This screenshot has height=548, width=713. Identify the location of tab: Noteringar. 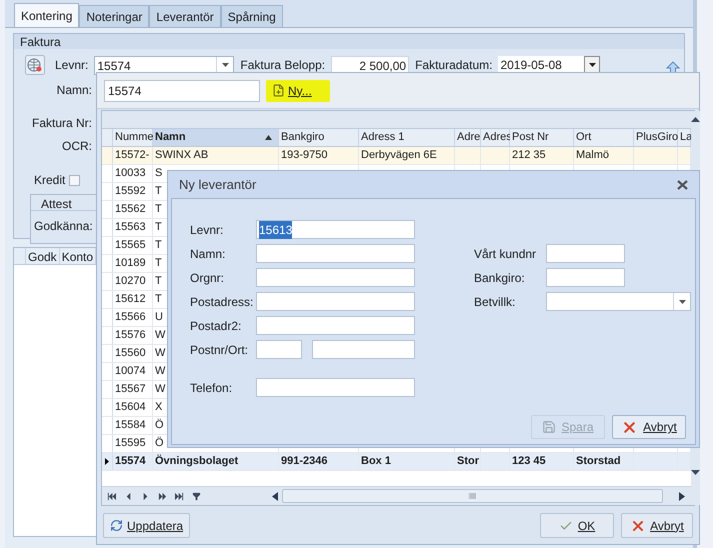
(114, 16).